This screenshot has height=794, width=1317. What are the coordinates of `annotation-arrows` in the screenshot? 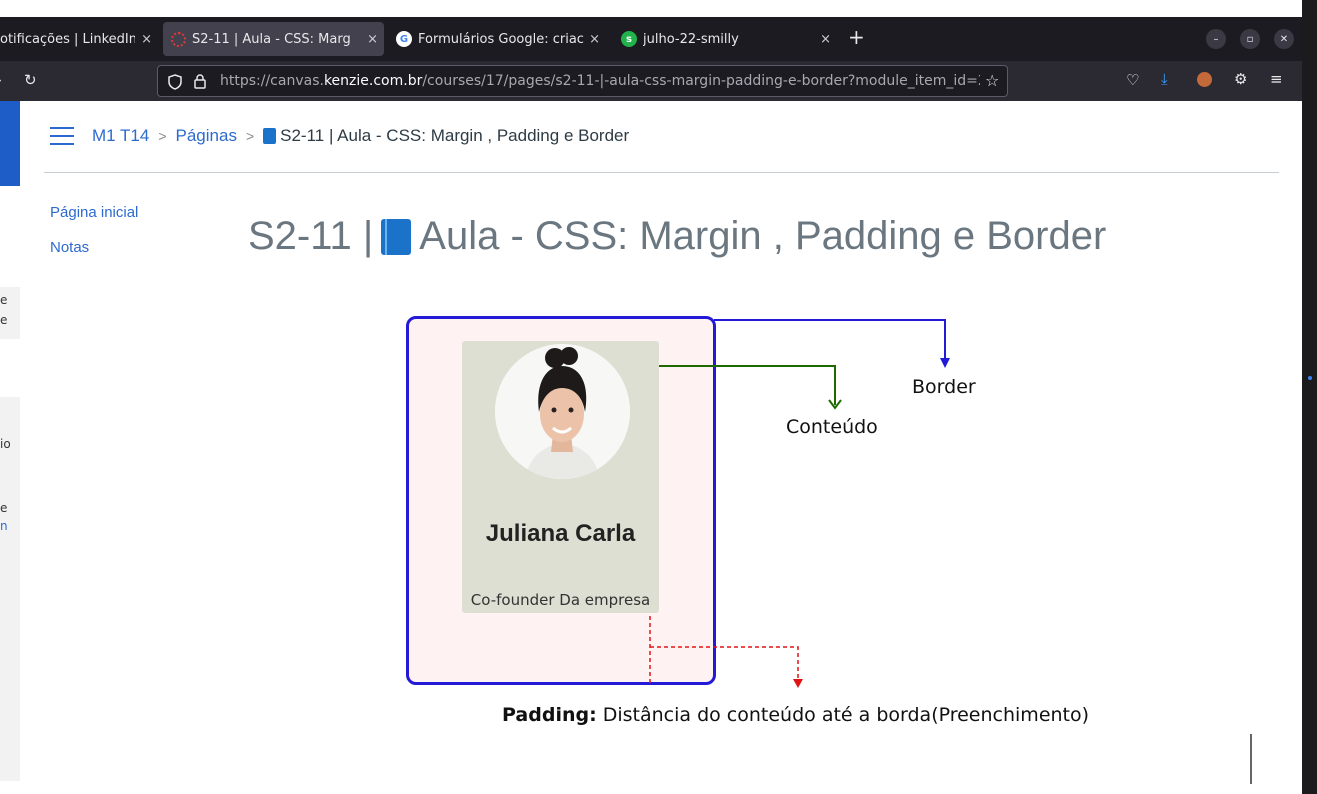 It's located at (799, 503).